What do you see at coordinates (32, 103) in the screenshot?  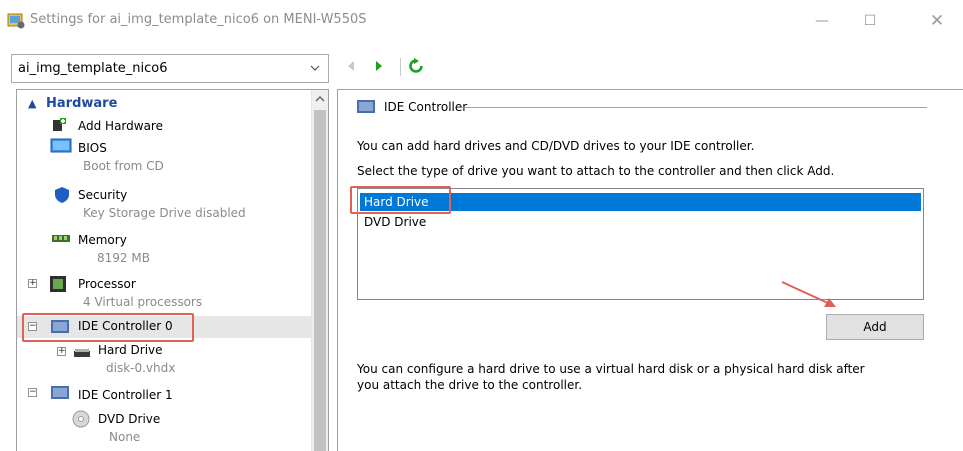 I see `collapse-chevron-icon: ▲` at bounding box center [32, 103].